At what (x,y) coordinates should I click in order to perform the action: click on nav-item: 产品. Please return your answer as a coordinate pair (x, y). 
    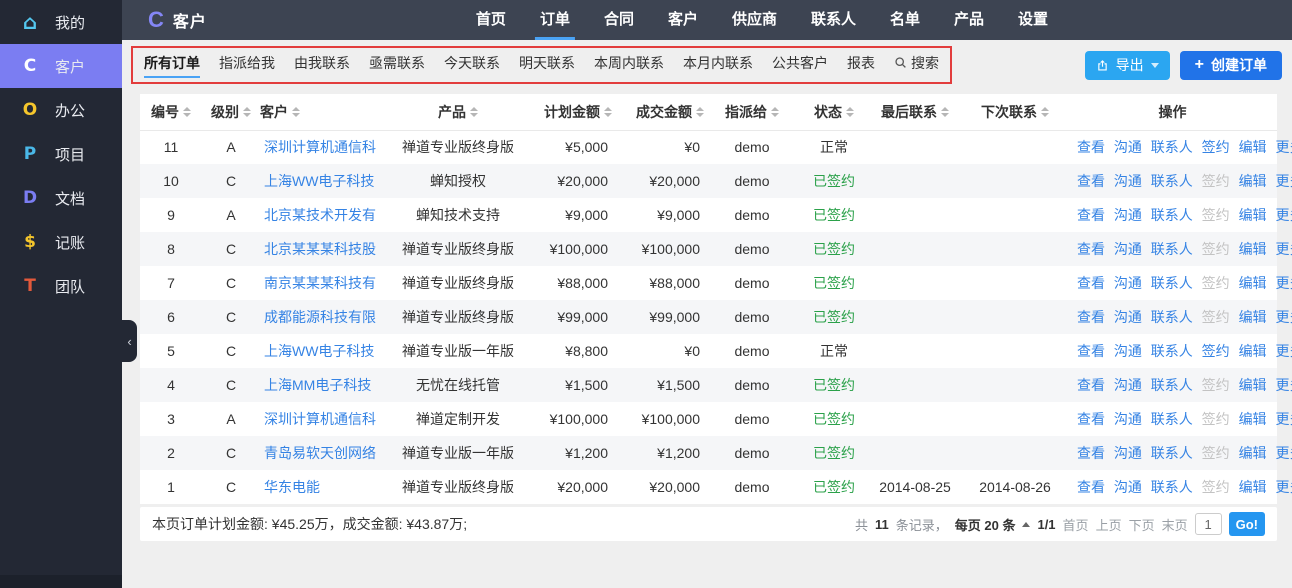
    Looking at the image, I should click on (969, 20).